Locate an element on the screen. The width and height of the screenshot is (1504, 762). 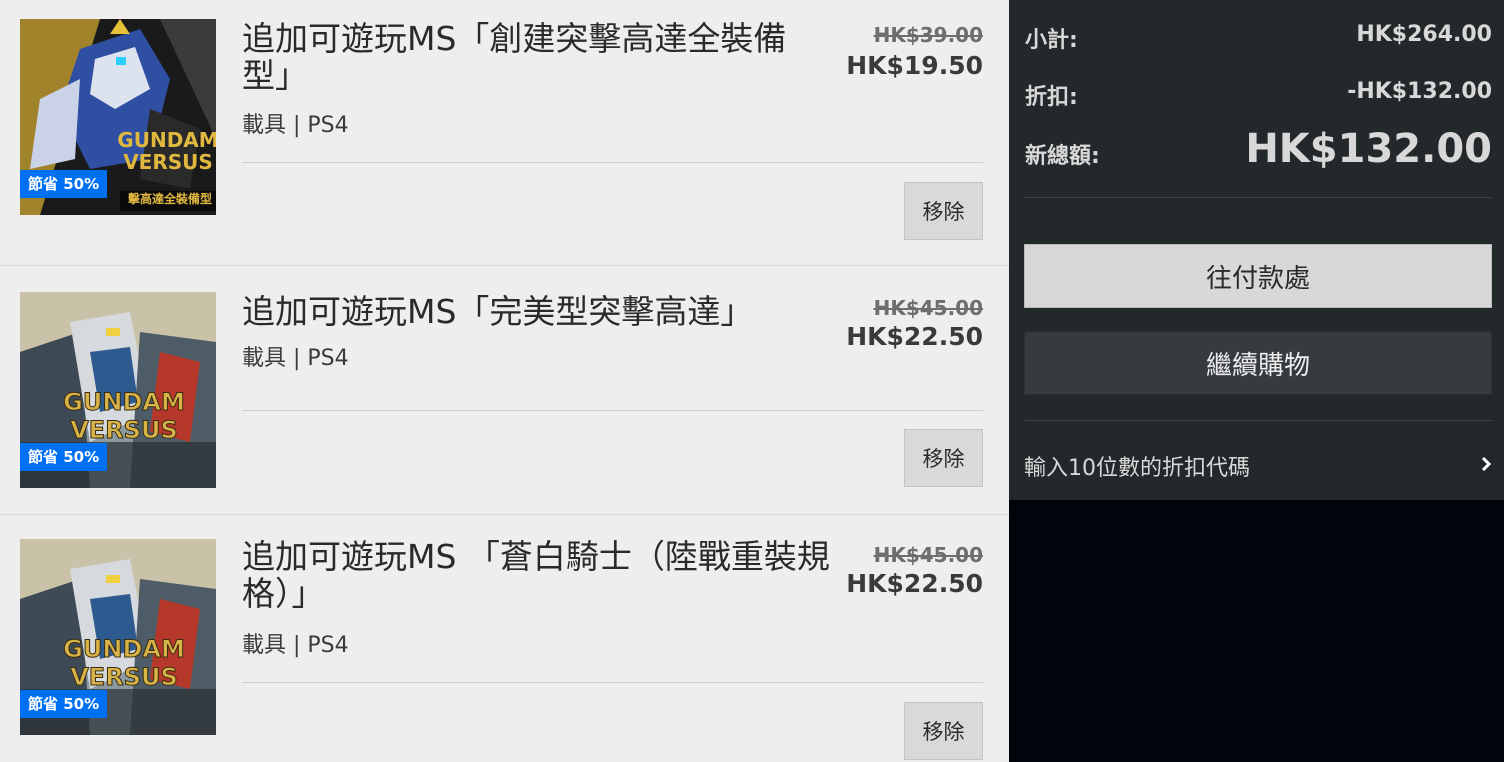
sale-price: HK$19.50 is located at coordinates (914, 65).